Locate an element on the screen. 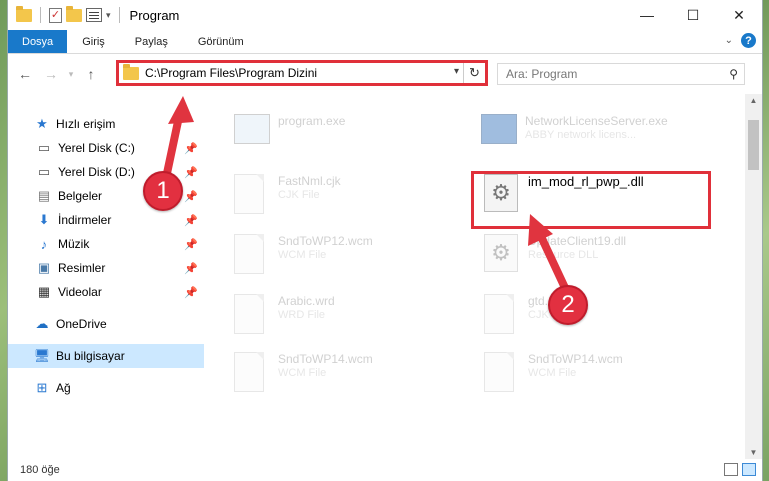 Image resolution: width=769 pixels, height=481 pixels. view-switcher is located at coordinates (740, 469).